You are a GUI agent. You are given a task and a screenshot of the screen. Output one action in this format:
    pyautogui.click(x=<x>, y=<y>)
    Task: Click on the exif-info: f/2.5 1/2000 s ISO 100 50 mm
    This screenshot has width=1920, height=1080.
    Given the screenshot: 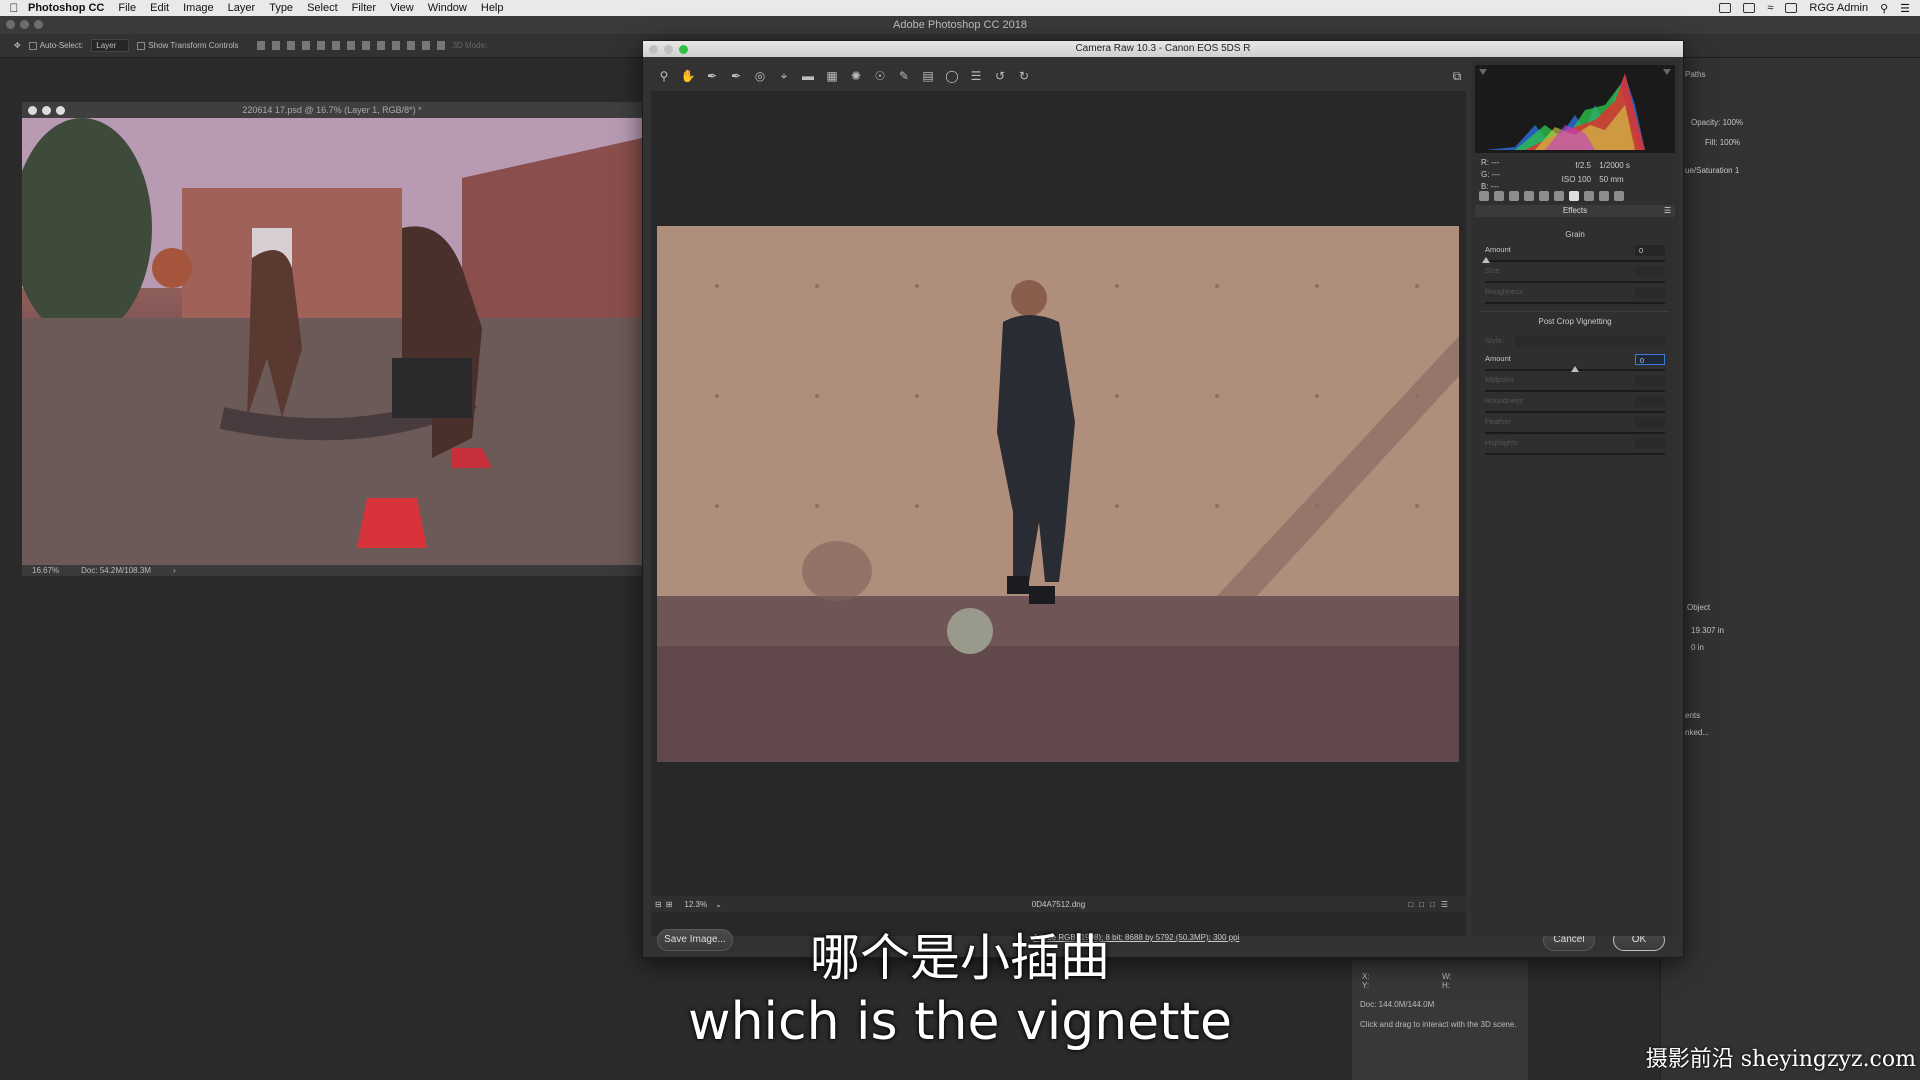 What is the action you would take?
    pyautogui.click(x=1595, y=173)
    